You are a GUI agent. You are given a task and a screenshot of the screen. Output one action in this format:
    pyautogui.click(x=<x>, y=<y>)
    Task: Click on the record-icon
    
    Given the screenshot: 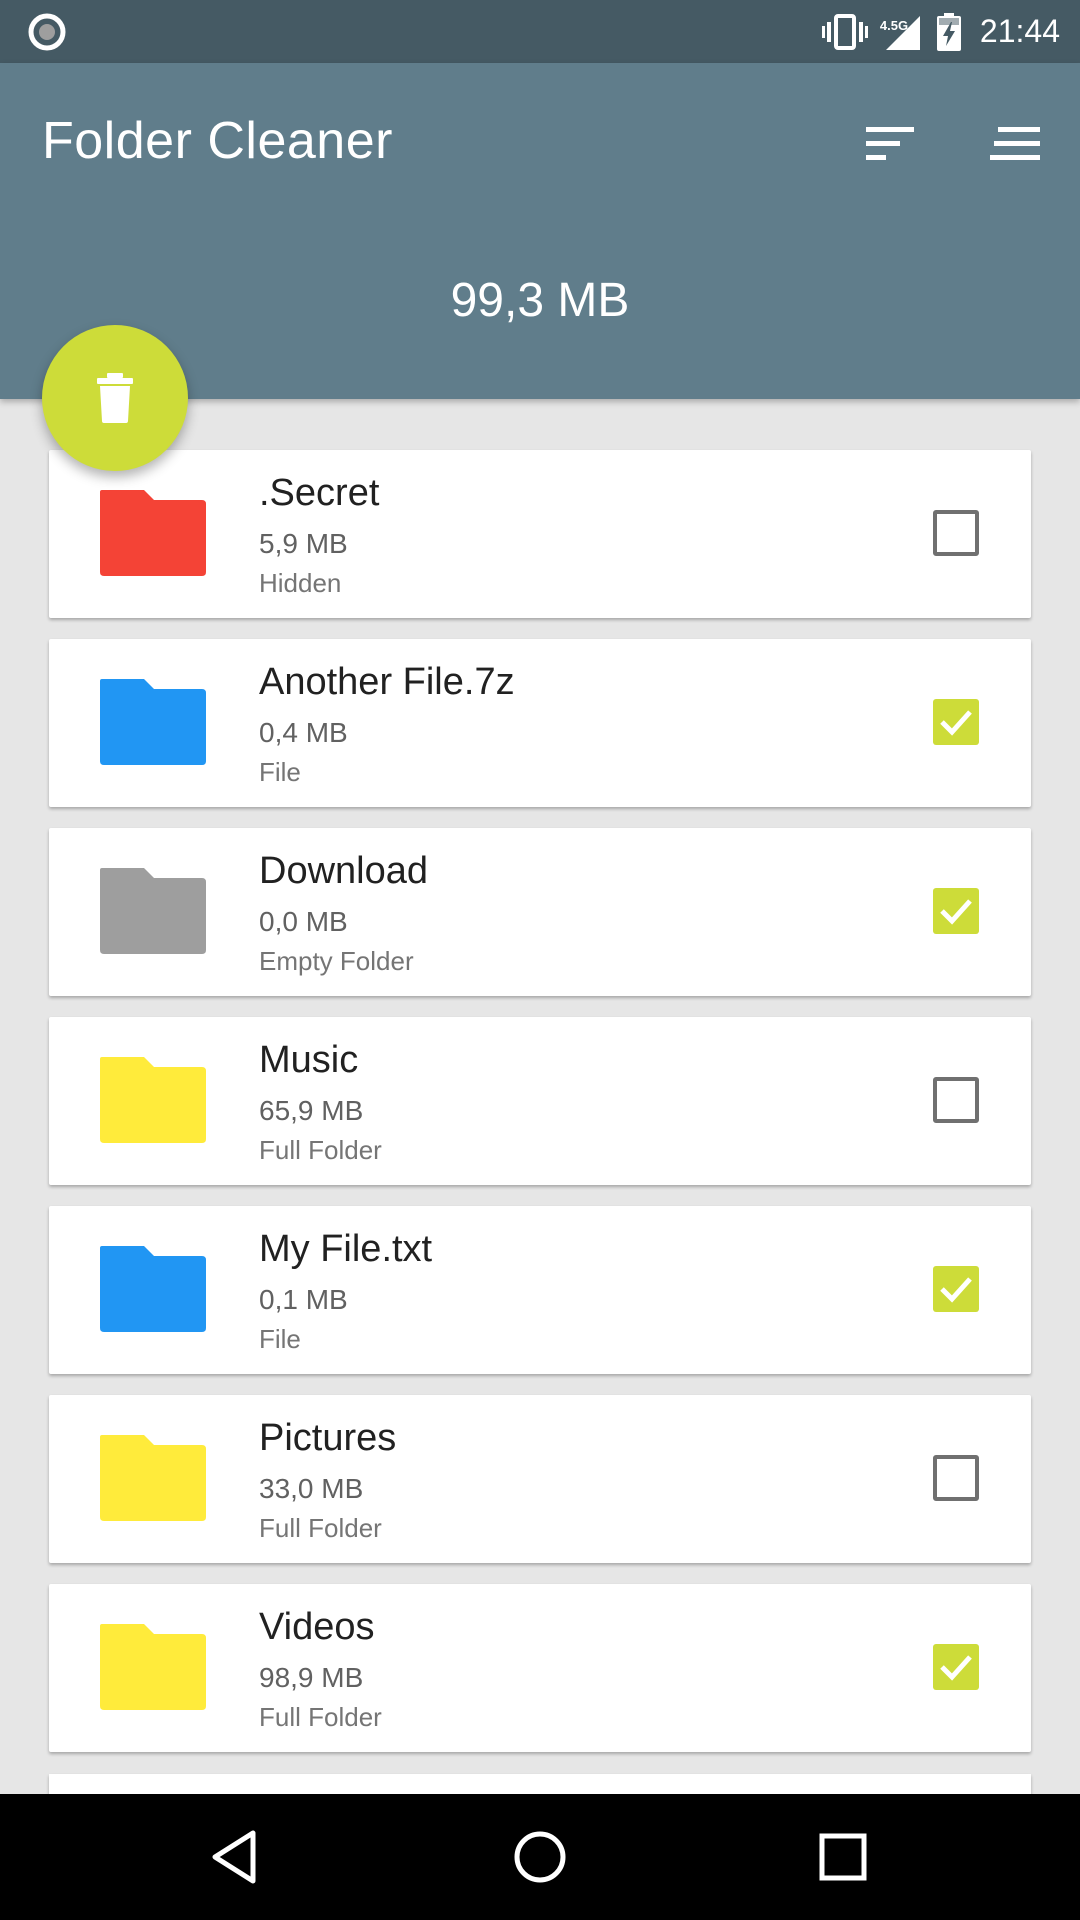 What is the action you would take?
    pyautogui.click(x=47, y=32)
    